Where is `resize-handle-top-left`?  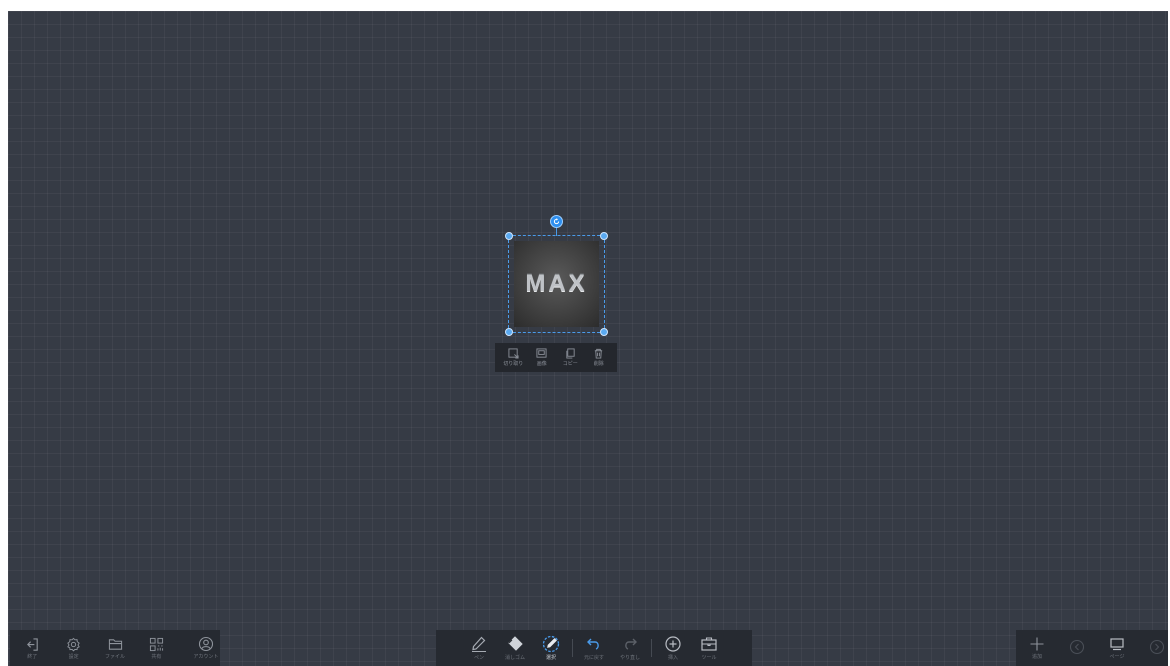
resize-handle-top-left is located at coordinates (509, 236).